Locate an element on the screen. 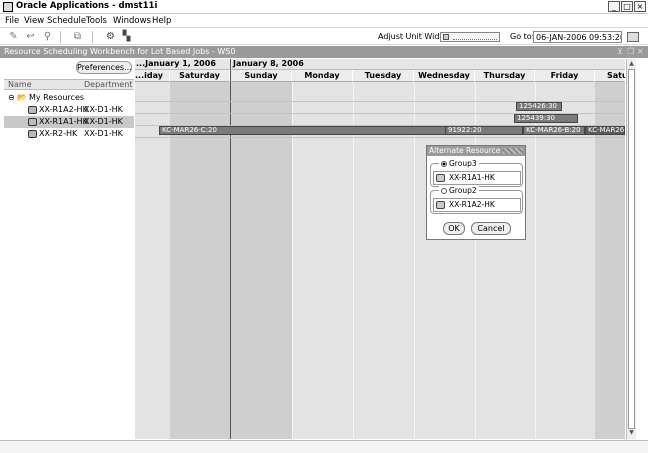 This screenshot has width=648, height=453. day-header: Wednesday is located at coordinates (444, 76).